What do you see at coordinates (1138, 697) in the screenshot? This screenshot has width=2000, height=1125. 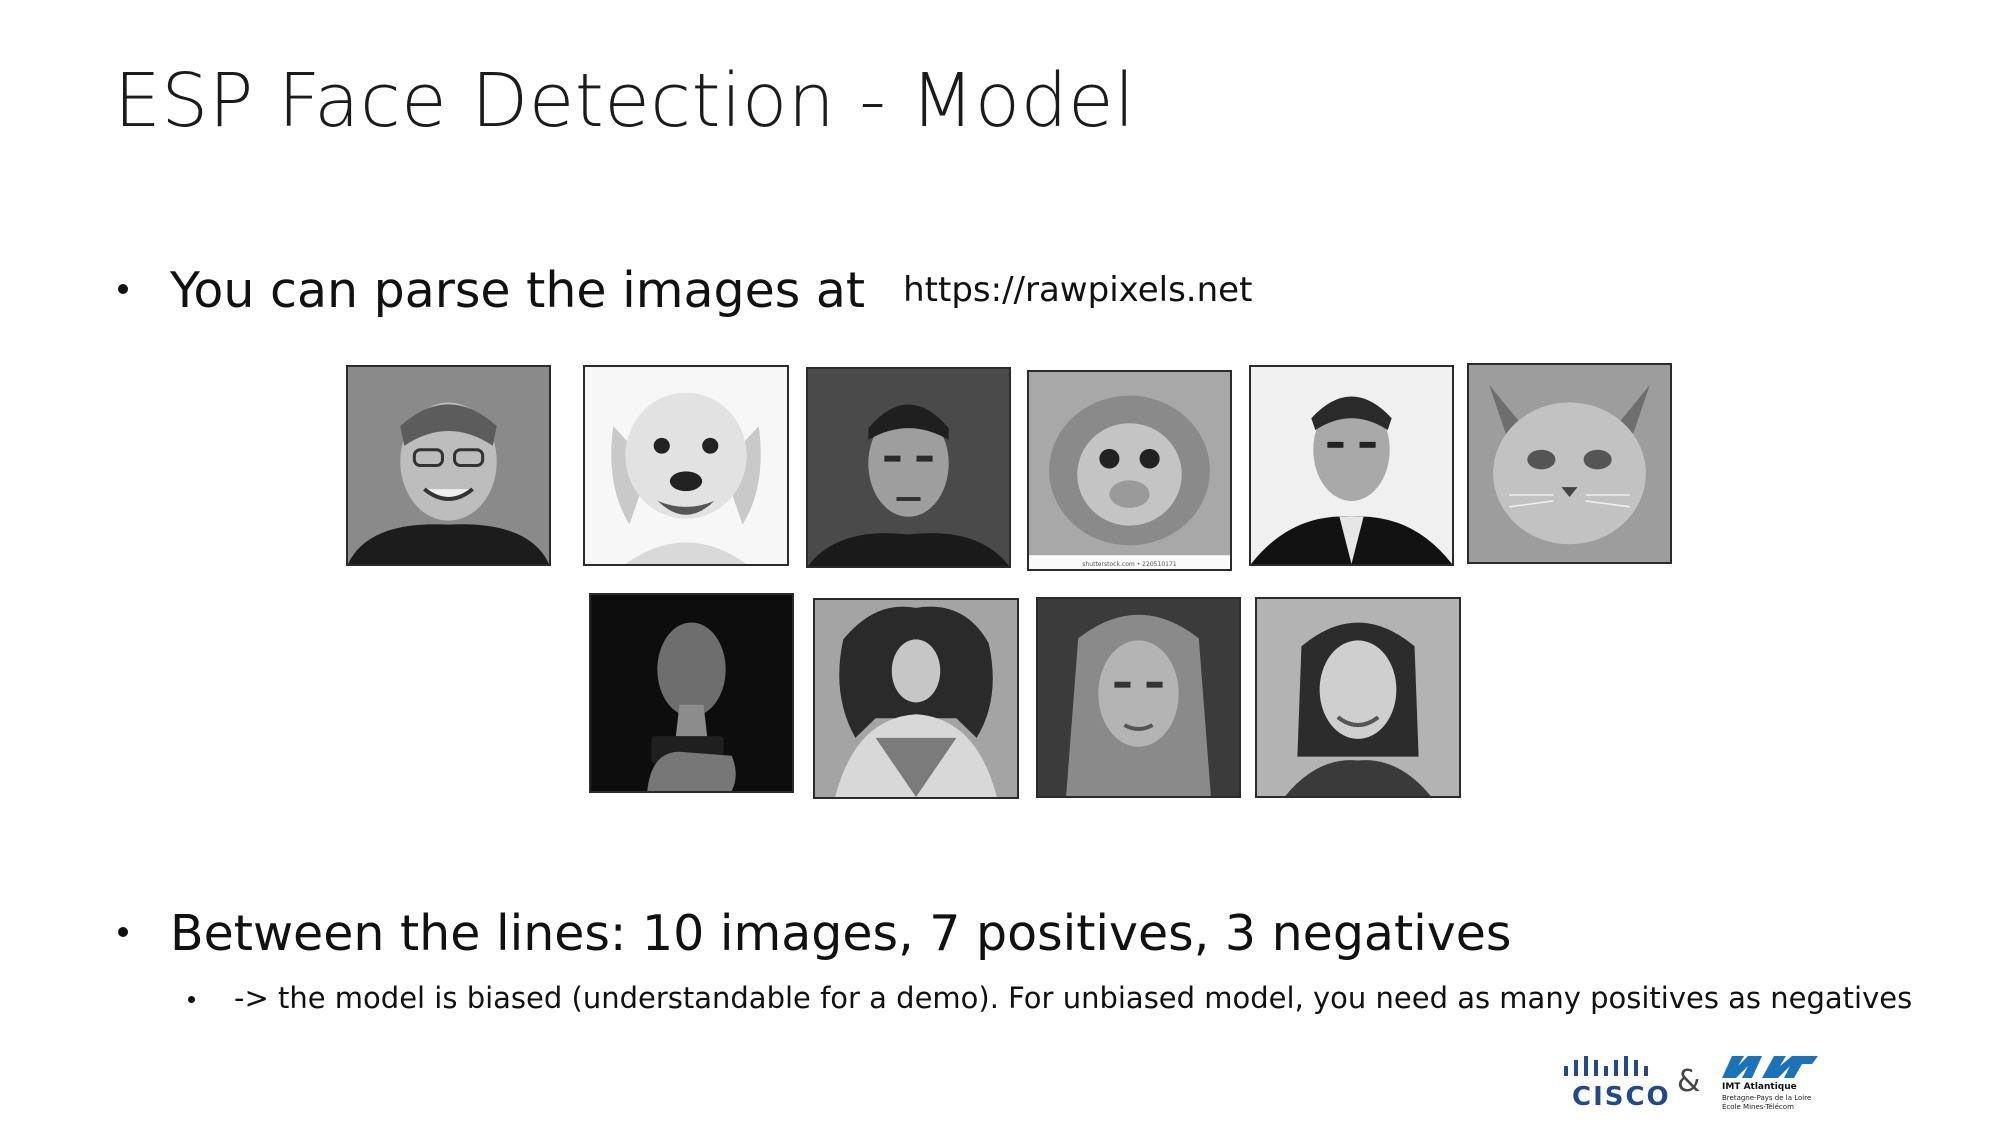 I see `woman-portrait-photo` at bounding box center [1138, 697].